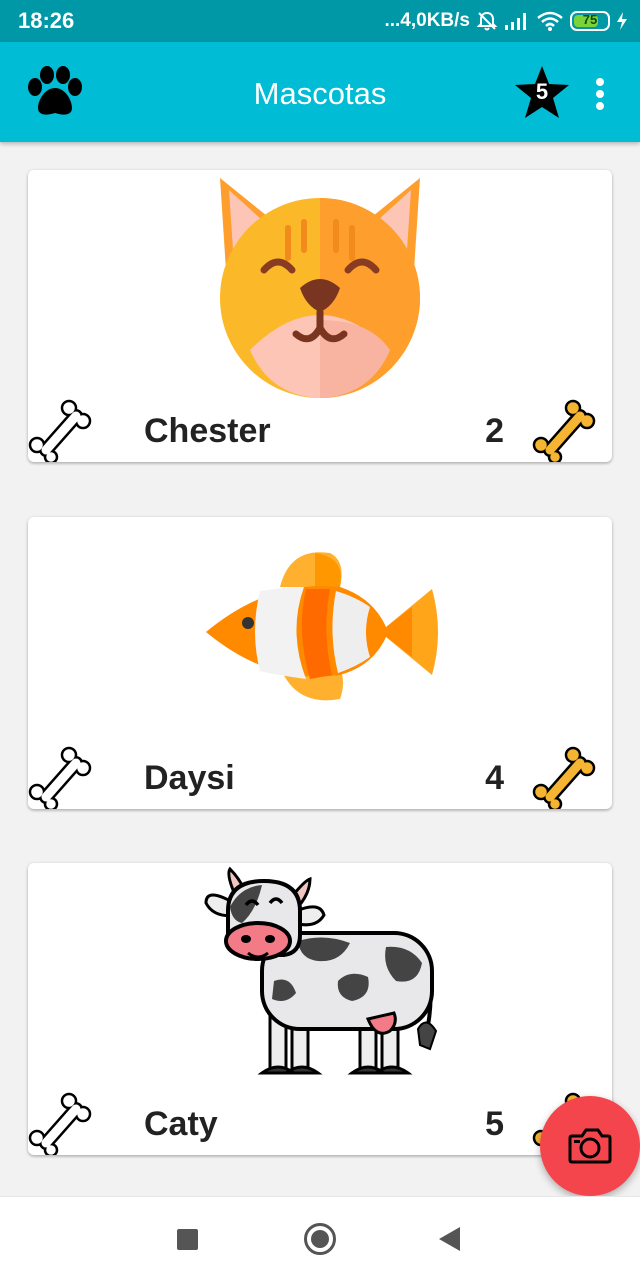 This screenshot has height=1280, width=640. I want to click on cow-image, so click(321, 970).